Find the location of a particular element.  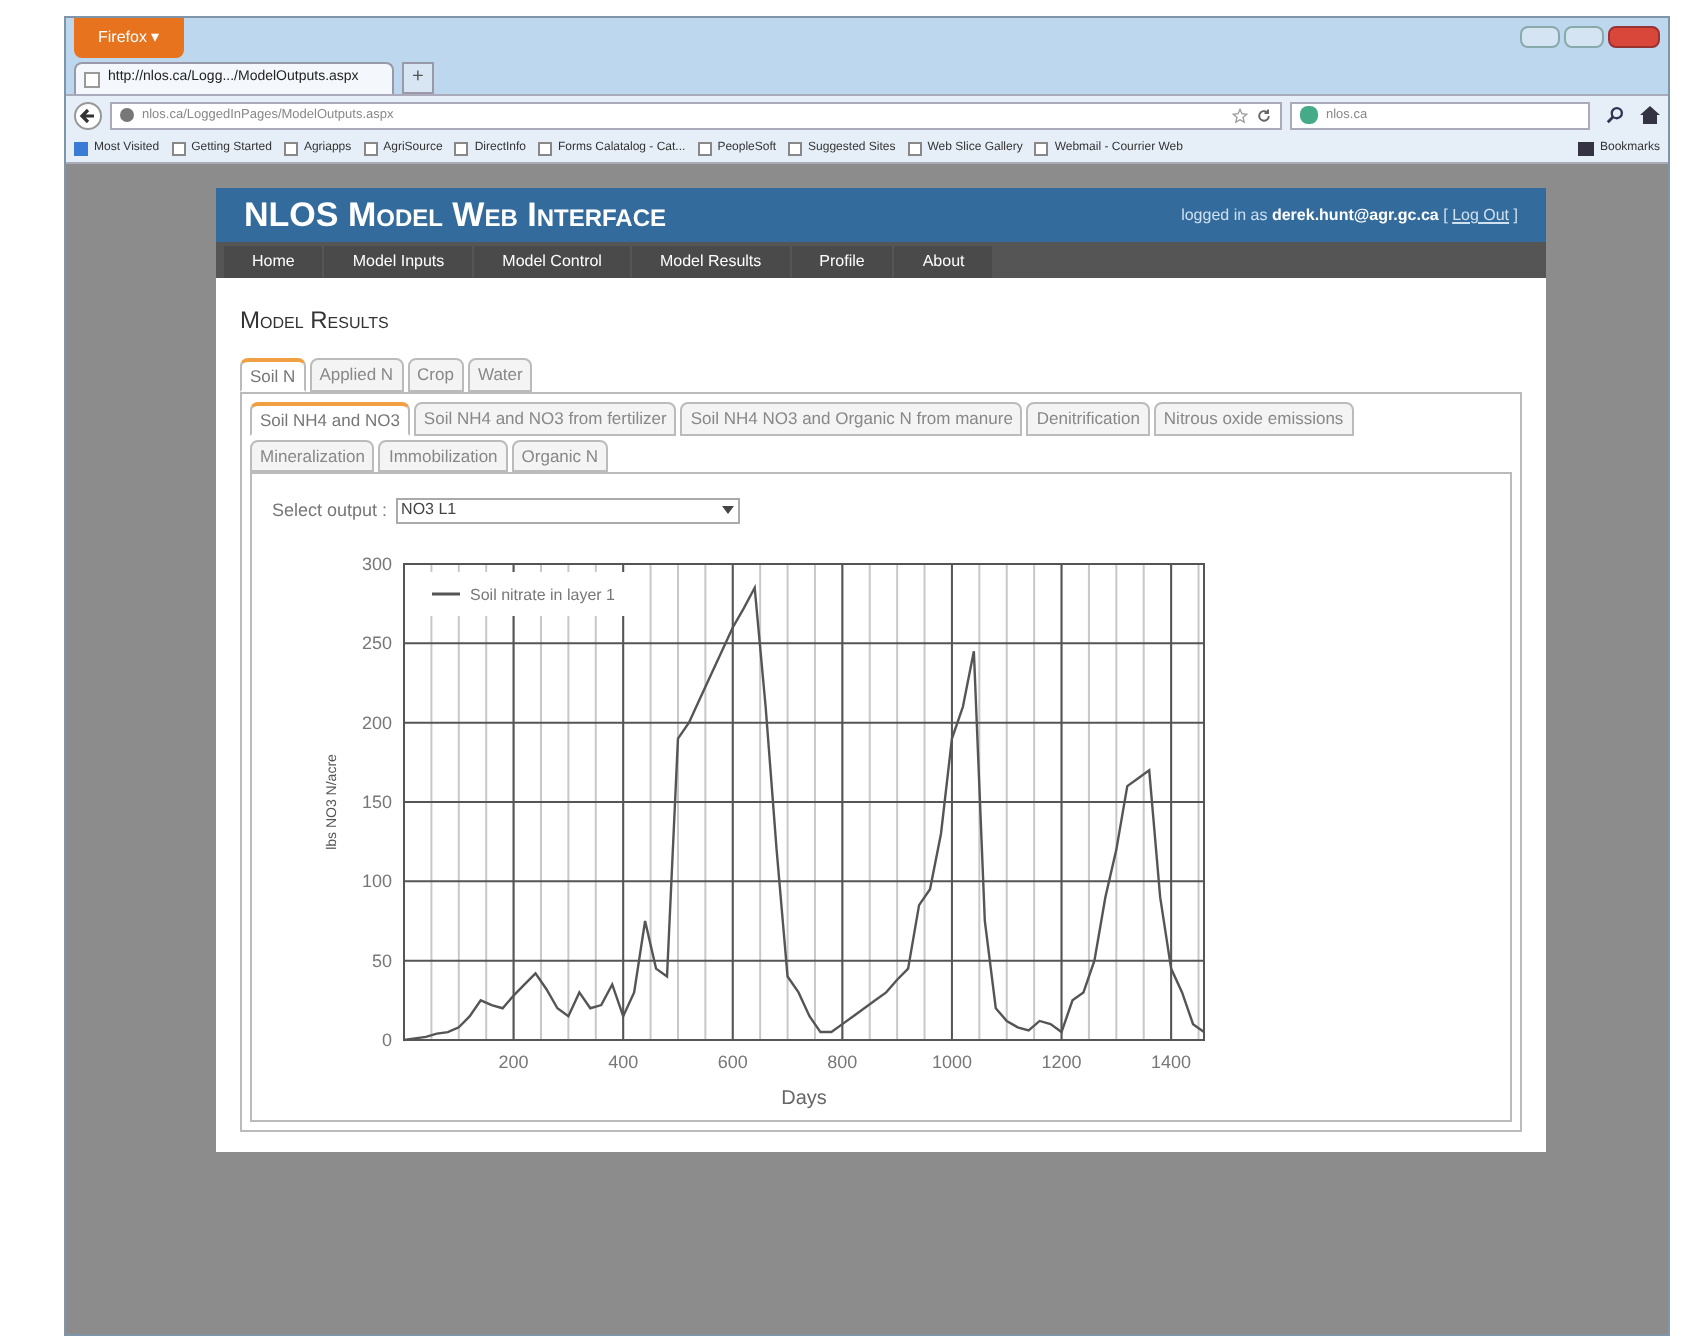

nav-link: Model Control is located at coordinates (552, 261).